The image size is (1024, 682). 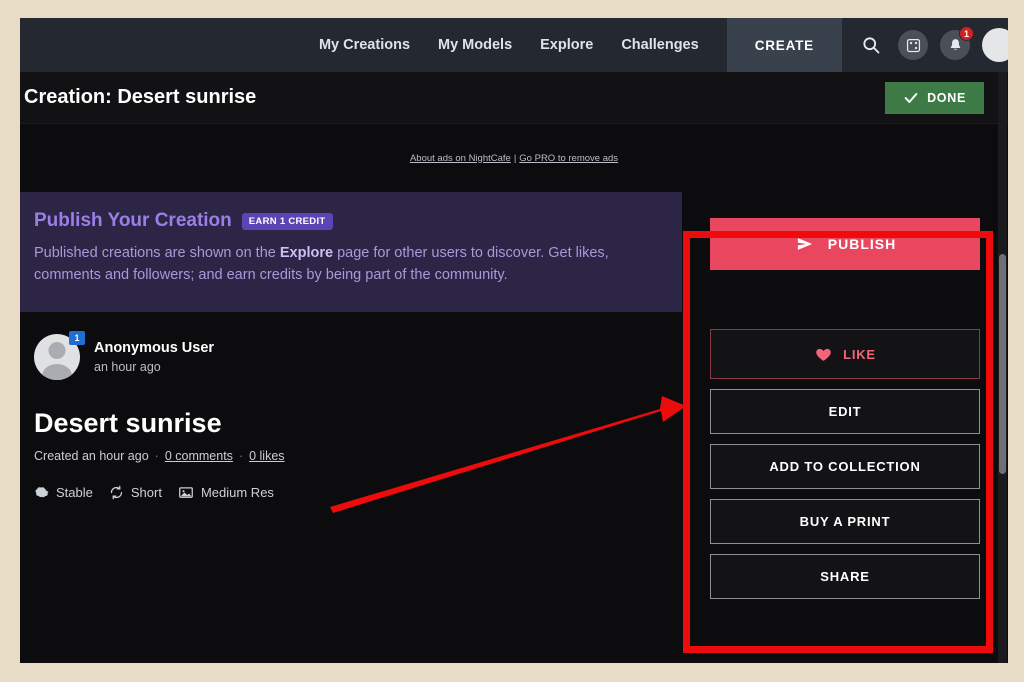 I want to click on tag-medium-res: Medium Res, so click(x=226, y=492).